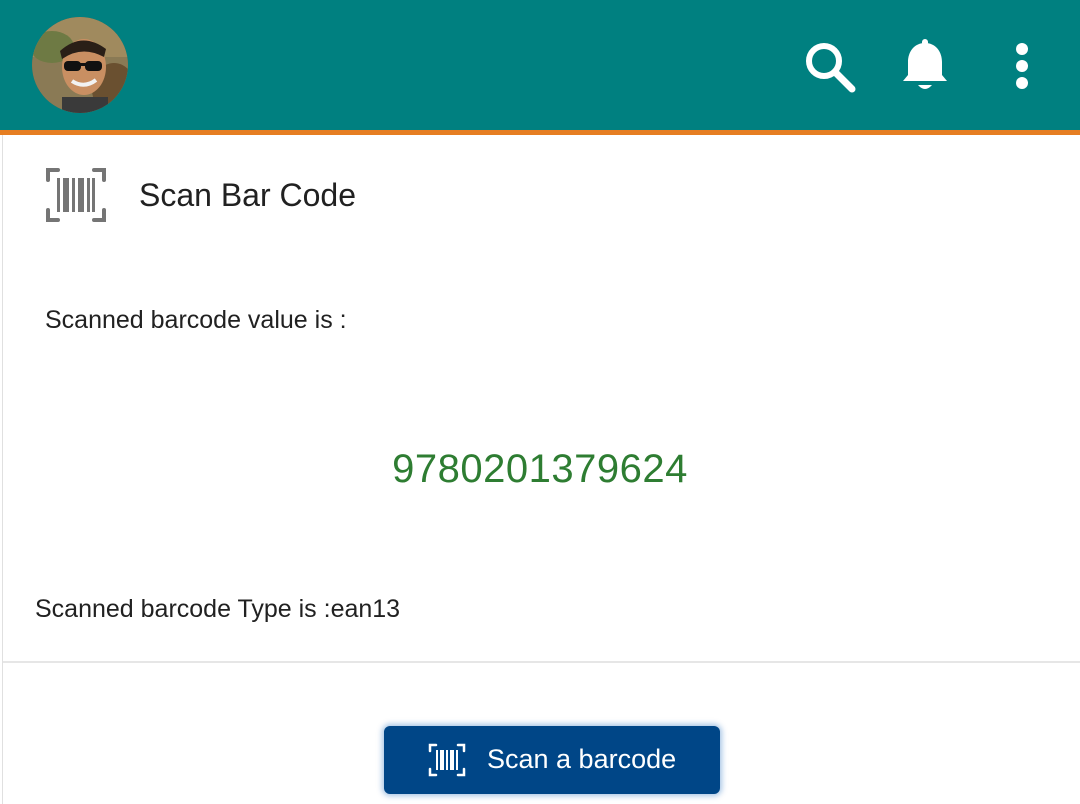  Describe the element at coordinates (540, 469) in the screenshot. I see `barcode-value: 9780201379624` at that location.